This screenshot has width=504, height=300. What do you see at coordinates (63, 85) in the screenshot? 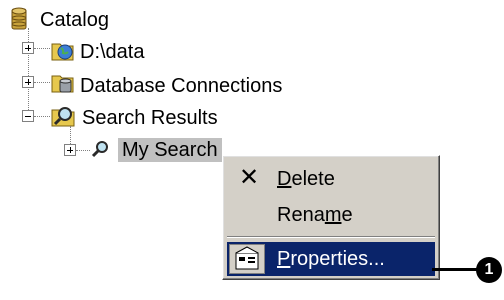
I see `database-folder-icon` at bounding box center [63, 85].